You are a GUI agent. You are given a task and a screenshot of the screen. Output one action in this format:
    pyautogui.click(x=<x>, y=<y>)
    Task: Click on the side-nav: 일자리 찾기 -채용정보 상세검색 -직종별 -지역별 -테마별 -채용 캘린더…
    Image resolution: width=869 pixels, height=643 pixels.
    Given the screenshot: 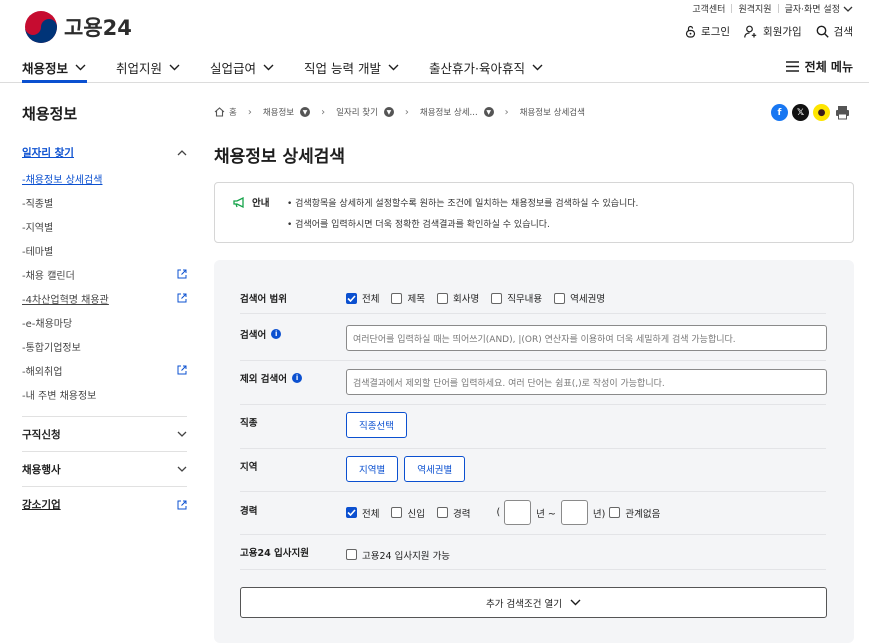 What is the action you would take?
    pyautogui.click(x=104, y=333)
    